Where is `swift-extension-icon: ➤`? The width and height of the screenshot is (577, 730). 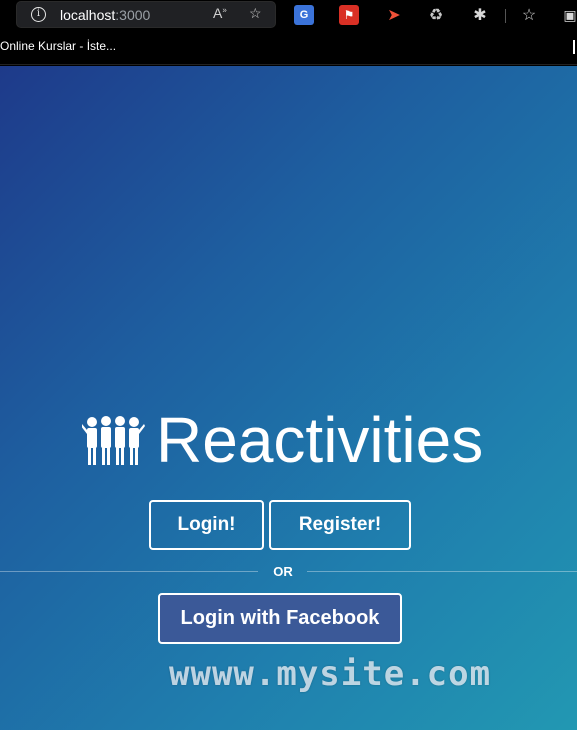 swift-extension-icon: ➤ is located at coordinates (394, 15).